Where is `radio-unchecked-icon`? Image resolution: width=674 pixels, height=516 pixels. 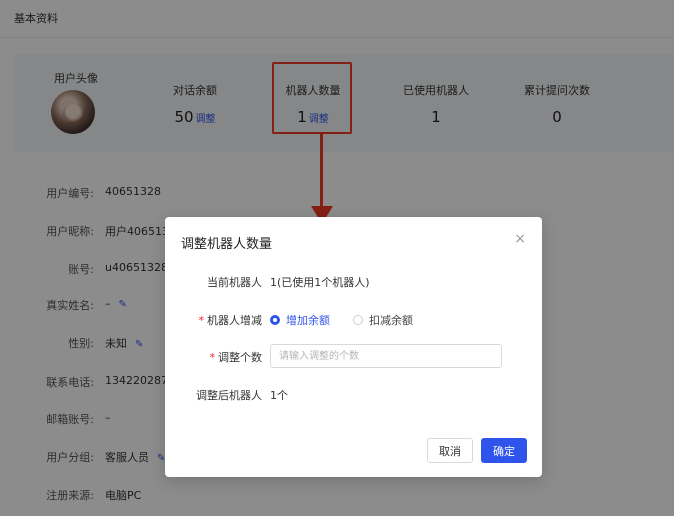
radio-unchecked-icon is located at coordinates (358, 320).